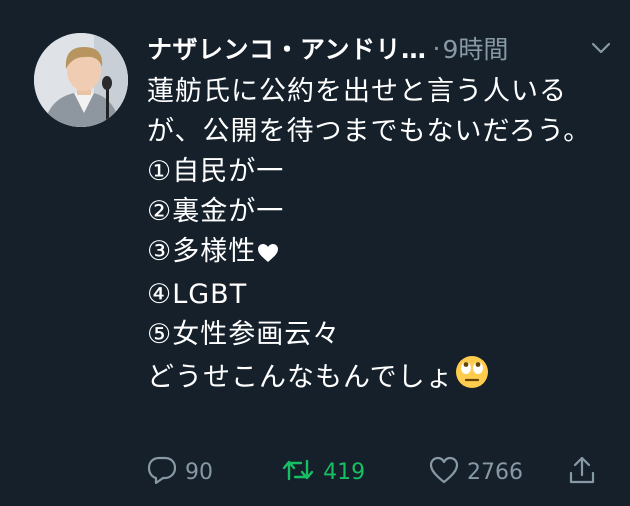 Image resolution: width=630 pixels, height=506 pixels. I want to click on avatar, so click(81, 80).